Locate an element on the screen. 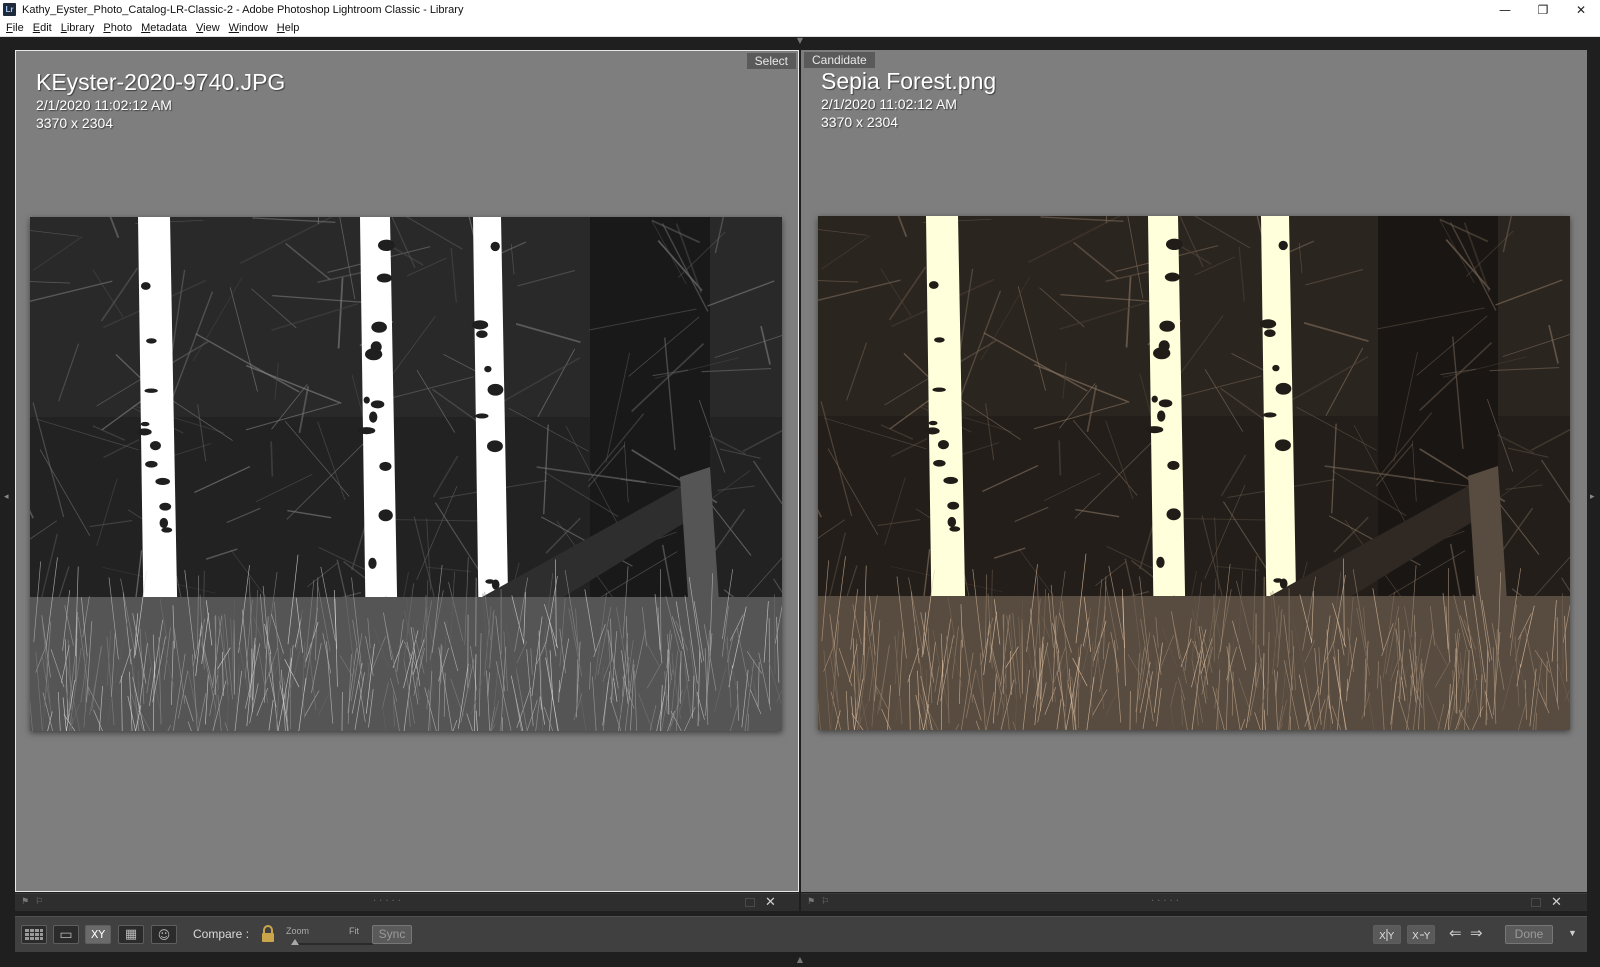 The width and height of the screenshot is (1600, 967). top-panel-toggle-icon: ▼ is located at coordinates (800, 41).